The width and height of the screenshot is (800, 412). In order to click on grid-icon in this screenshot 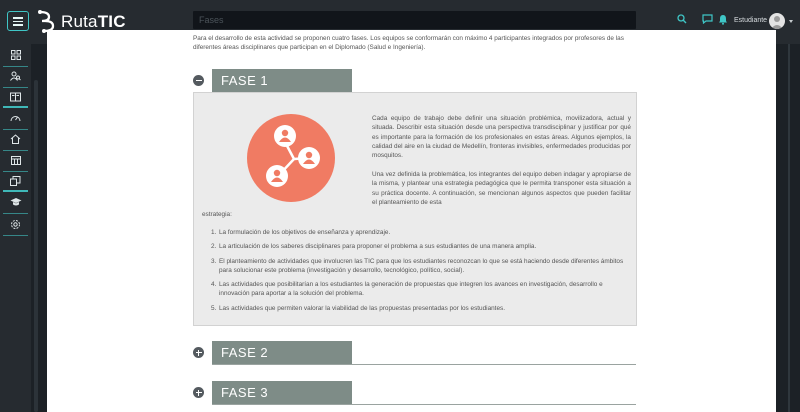, I will do `click(15, 55)`.